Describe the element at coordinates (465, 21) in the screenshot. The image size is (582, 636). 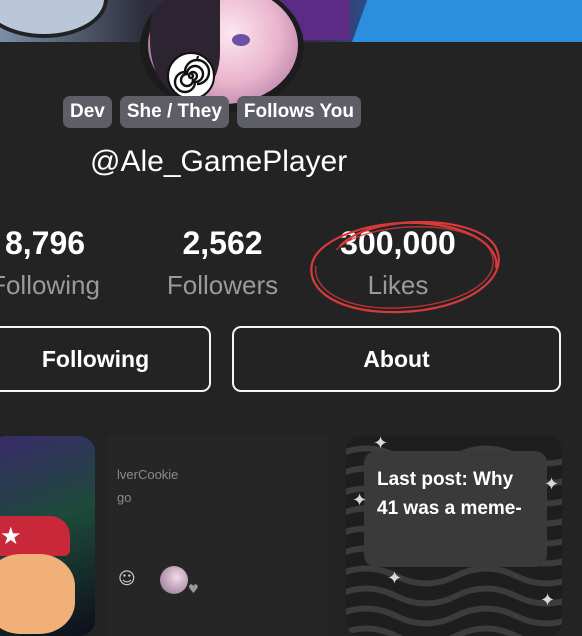
I see `banner-art-right` at that location.